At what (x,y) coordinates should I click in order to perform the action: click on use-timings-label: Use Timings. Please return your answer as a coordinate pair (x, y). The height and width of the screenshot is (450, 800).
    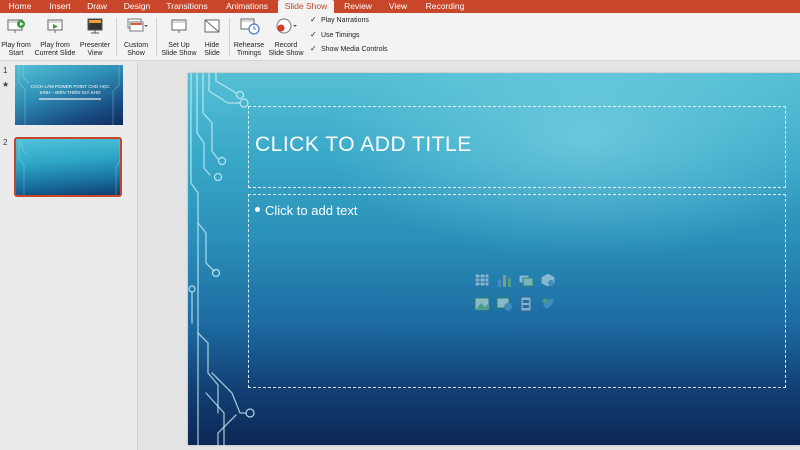
    Looking at the image, I should click on (340, 35).